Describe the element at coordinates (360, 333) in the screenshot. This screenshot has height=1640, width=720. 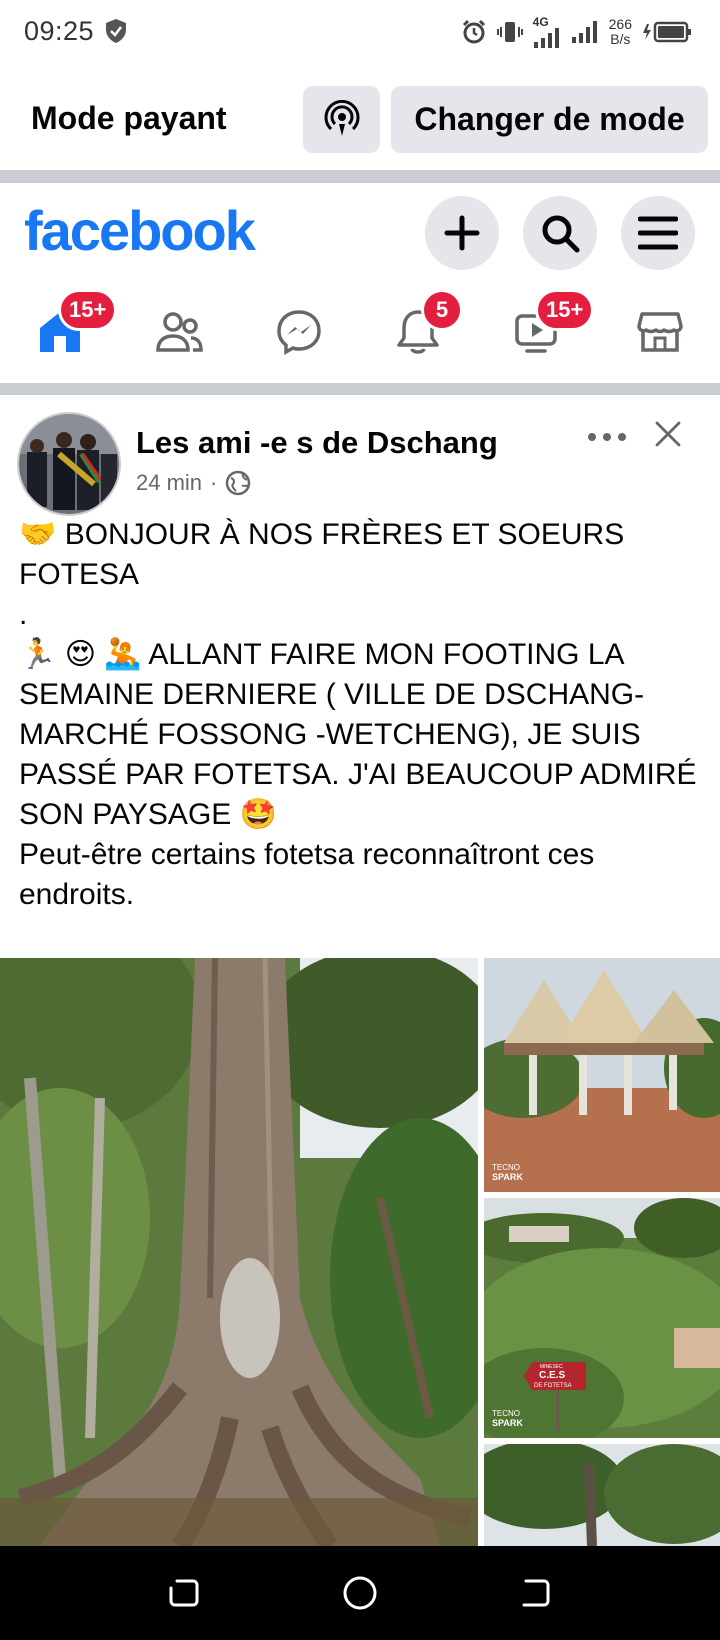
I see `tab-bar: 15+ 5 15+` at that location.